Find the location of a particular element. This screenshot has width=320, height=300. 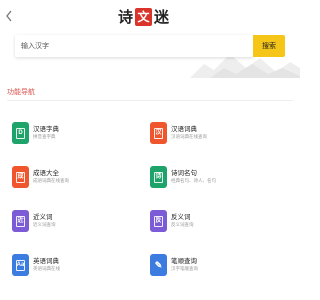

nav-item-desc: 近义词查询 is located at coordinates (44, 224).